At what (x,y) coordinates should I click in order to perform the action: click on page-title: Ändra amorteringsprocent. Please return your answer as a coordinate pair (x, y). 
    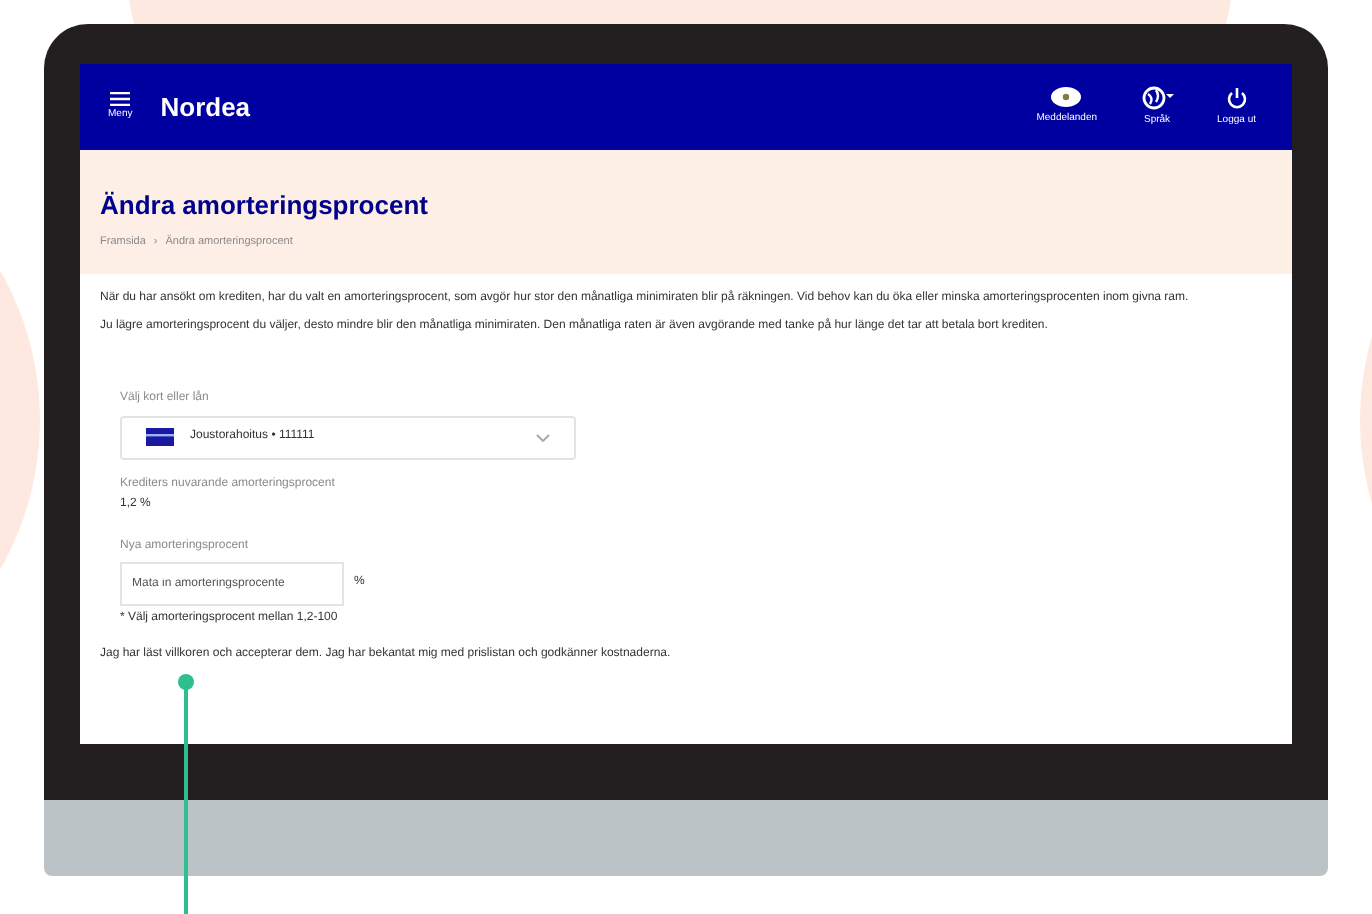
    Looking at the image, I should click on (265, 206).